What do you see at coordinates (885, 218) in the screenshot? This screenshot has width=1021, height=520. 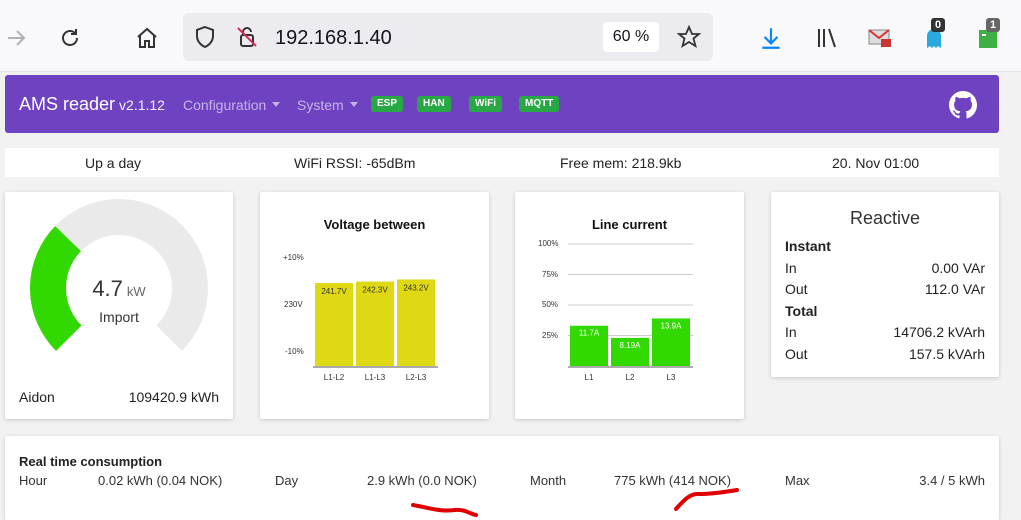 I see `reactive-title: Reactive` at bounding box center [885, 218].